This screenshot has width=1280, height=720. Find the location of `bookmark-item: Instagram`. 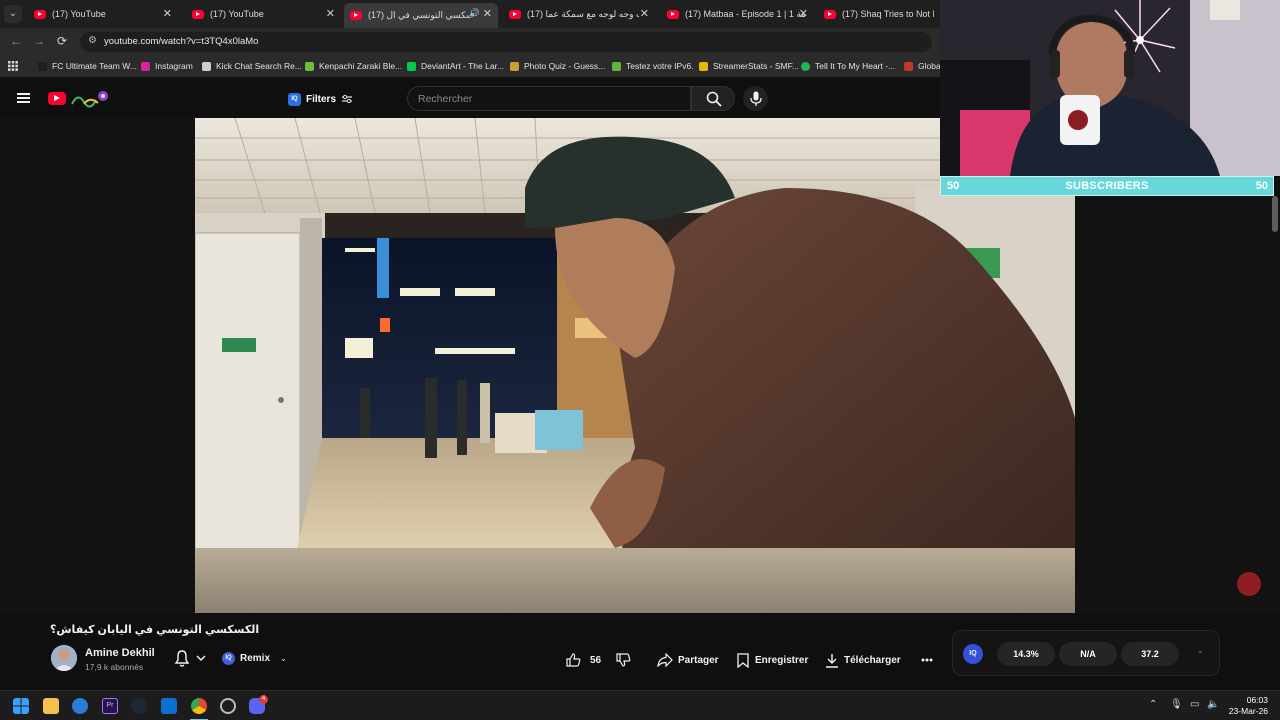

bookmark-item: Instagram is located at coordinates (167, 66).